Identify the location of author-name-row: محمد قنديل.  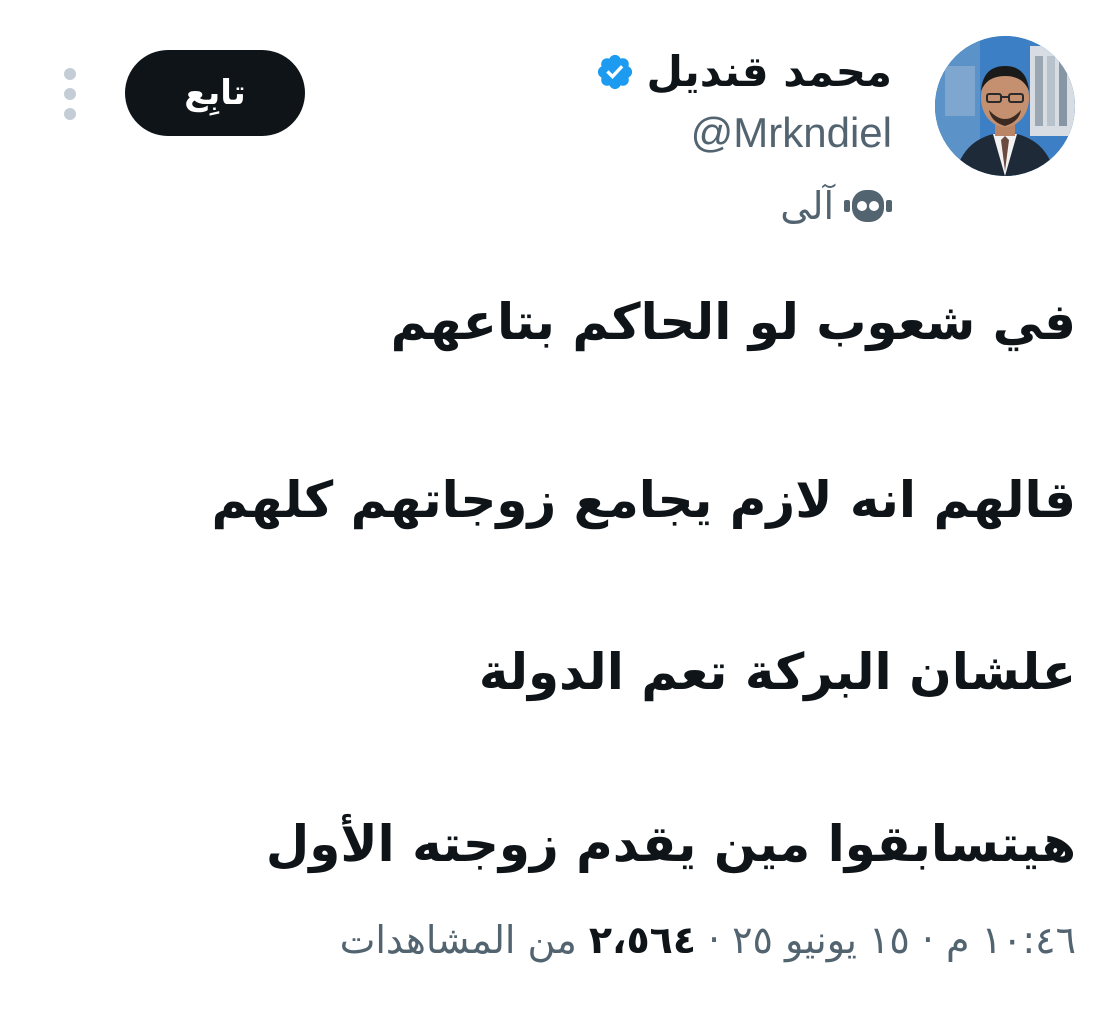
(743, 72).